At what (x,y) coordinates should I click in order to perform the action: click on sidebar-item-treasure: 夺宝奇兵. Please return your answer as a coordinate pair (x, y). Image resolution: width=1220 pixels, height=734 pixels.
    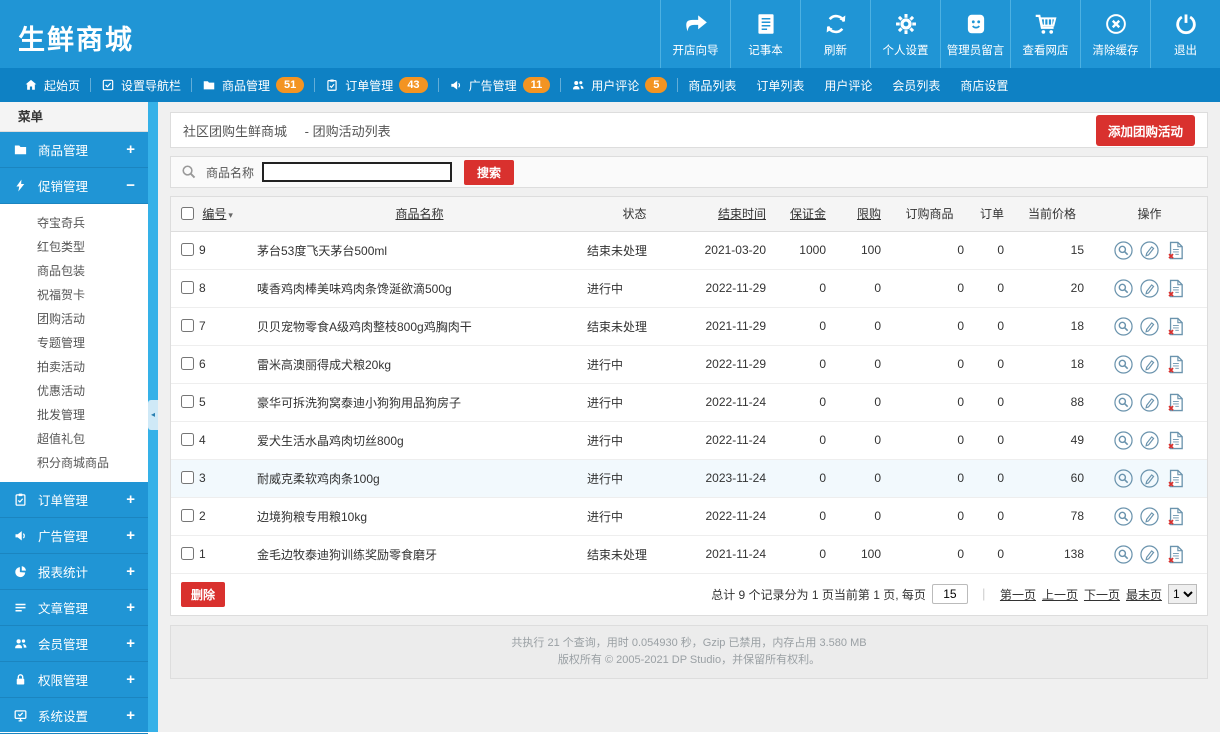
    Looking at the image, I should click on (74, 223).